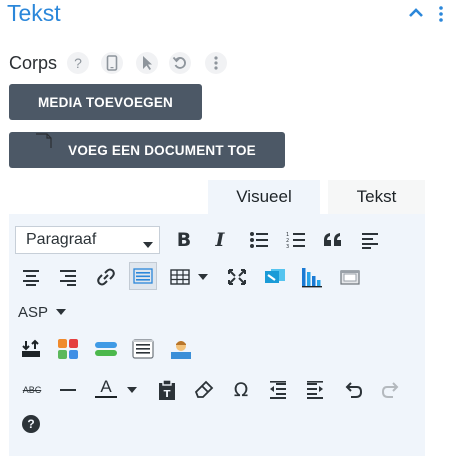  I want to click on paste-text-icon: T, so click(167, 390).